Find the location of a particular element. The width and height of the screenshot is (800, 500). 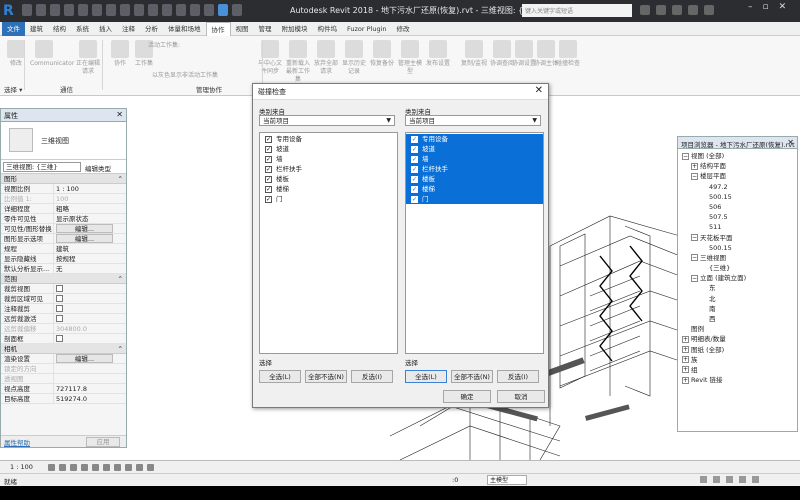

property-value: 无 is located at coordinates (83, 268).